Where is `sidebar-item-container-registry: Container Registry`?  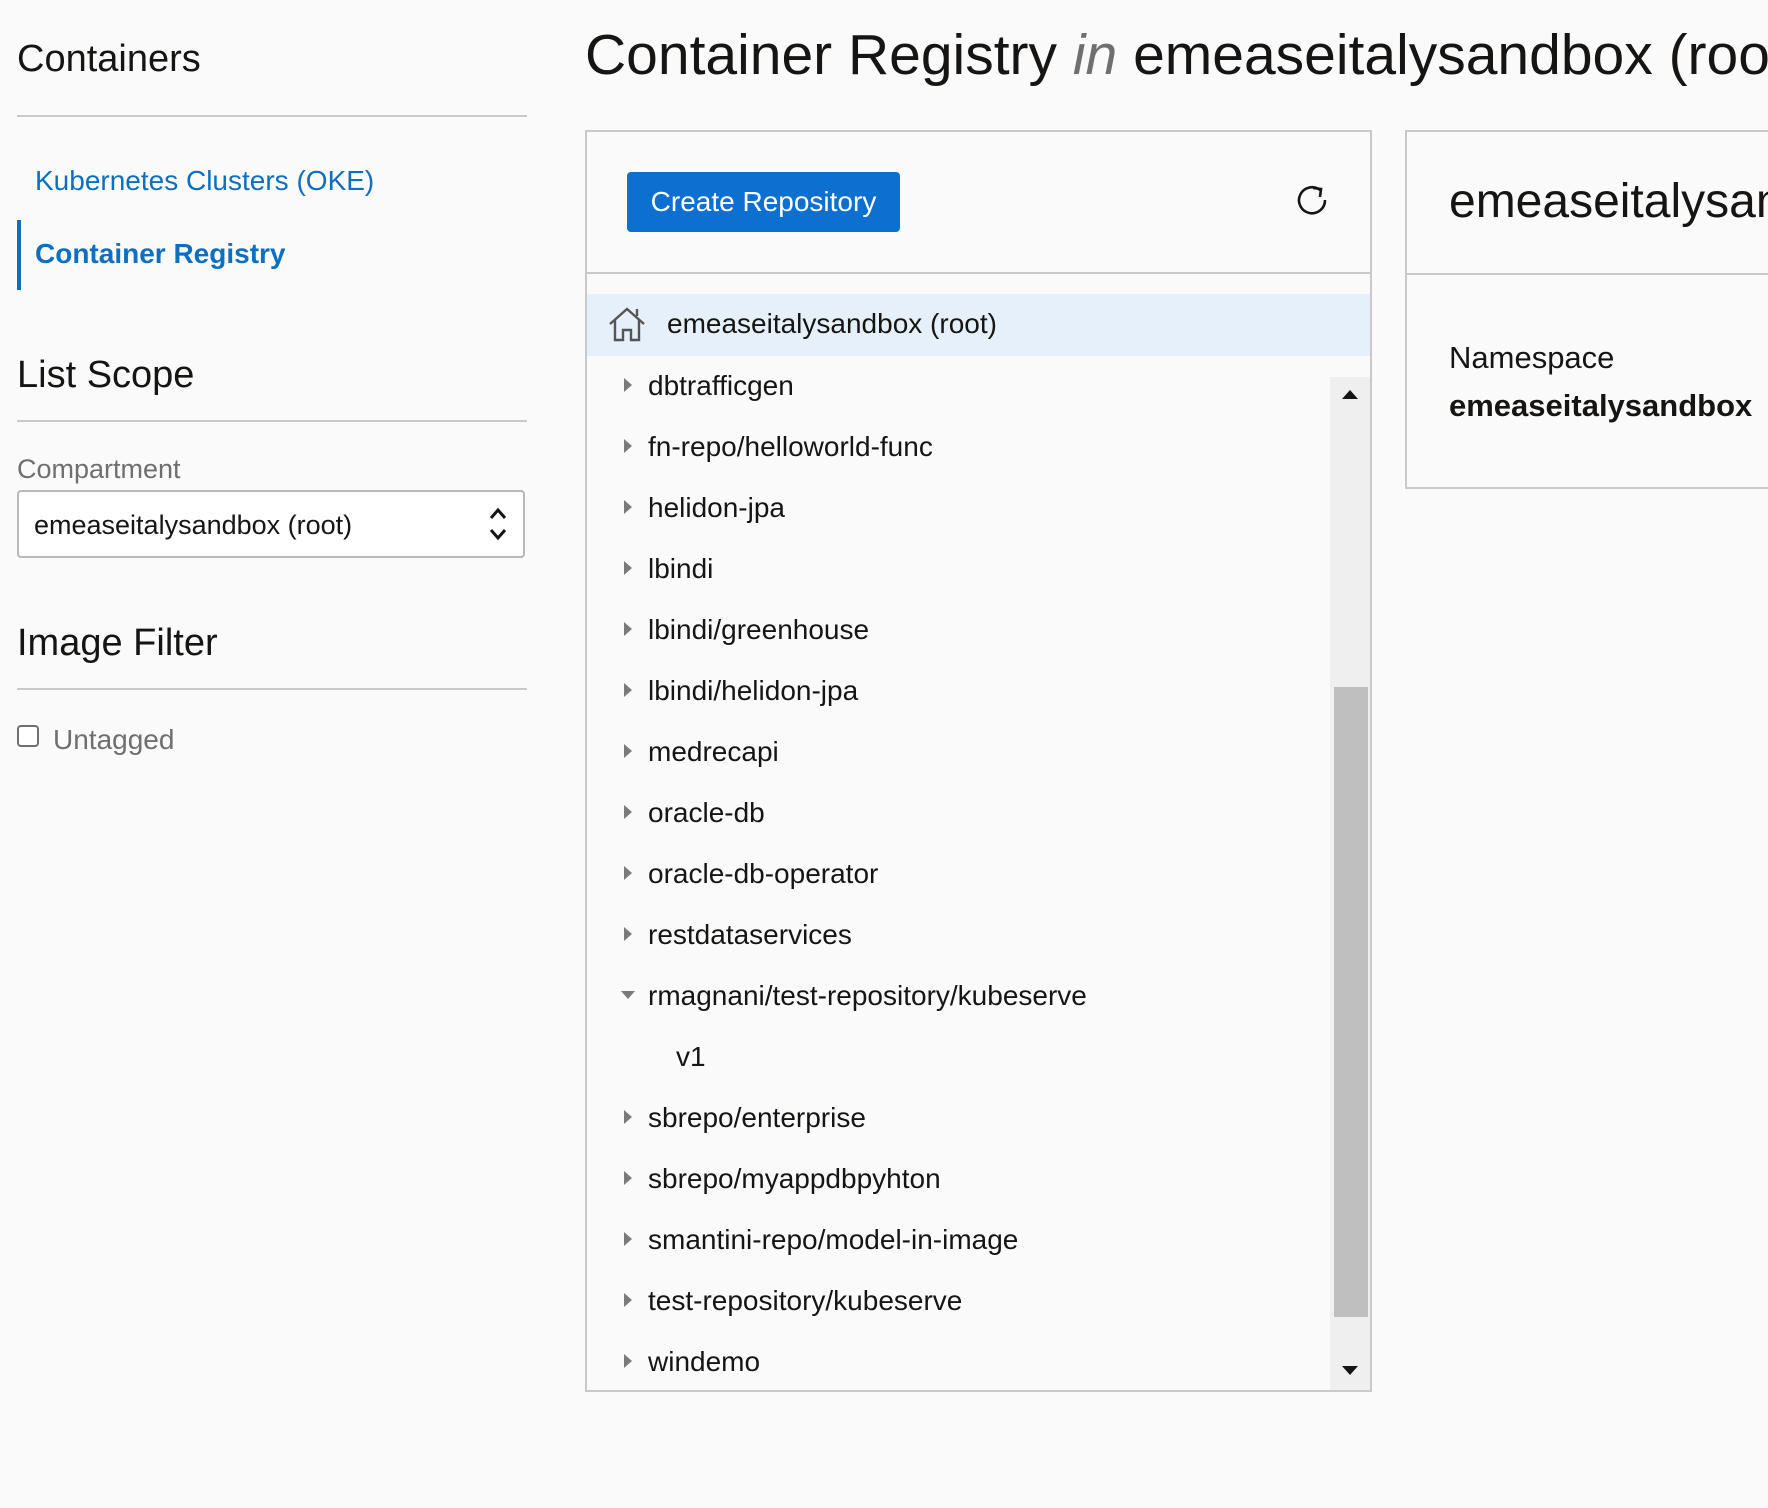 sidebar-item-container-registry: Container Registry is located at coordinates (160, 254).